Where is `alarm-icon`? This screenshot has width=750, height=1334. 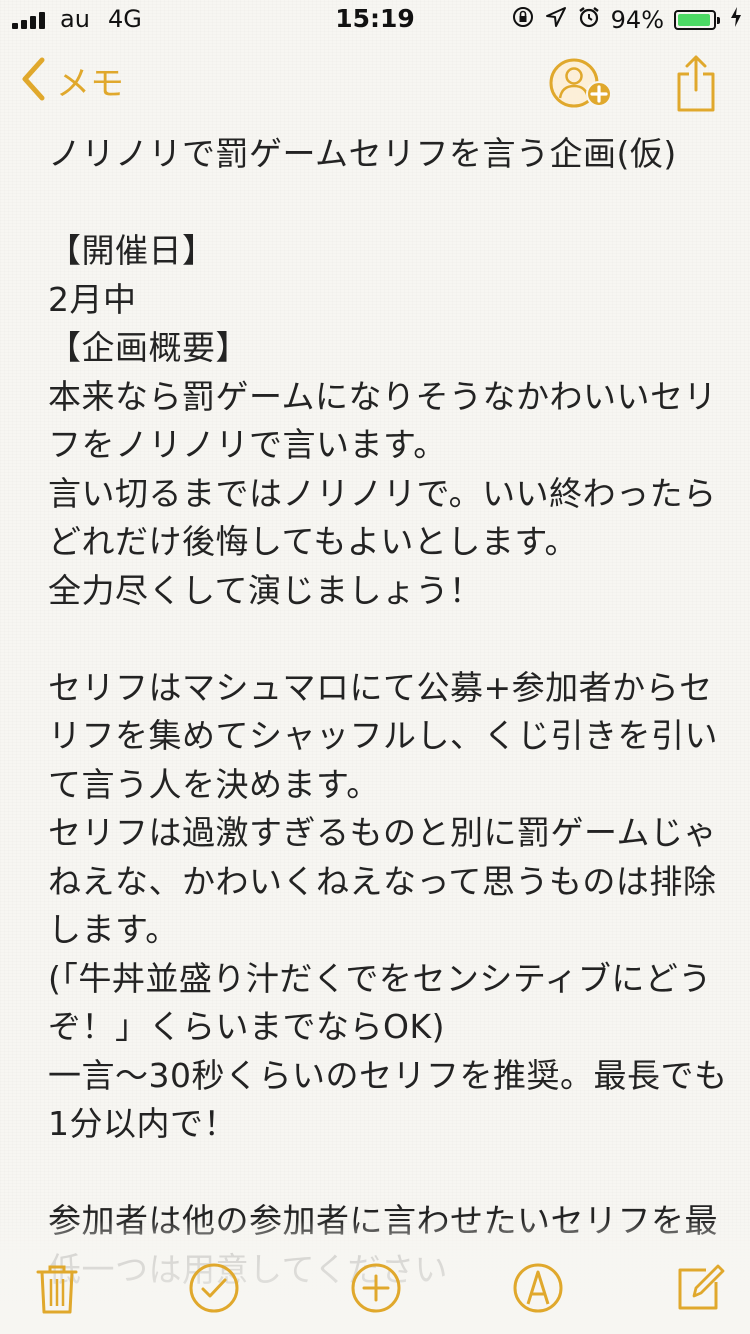
alarm-icon is located at coordinates (589, 20).